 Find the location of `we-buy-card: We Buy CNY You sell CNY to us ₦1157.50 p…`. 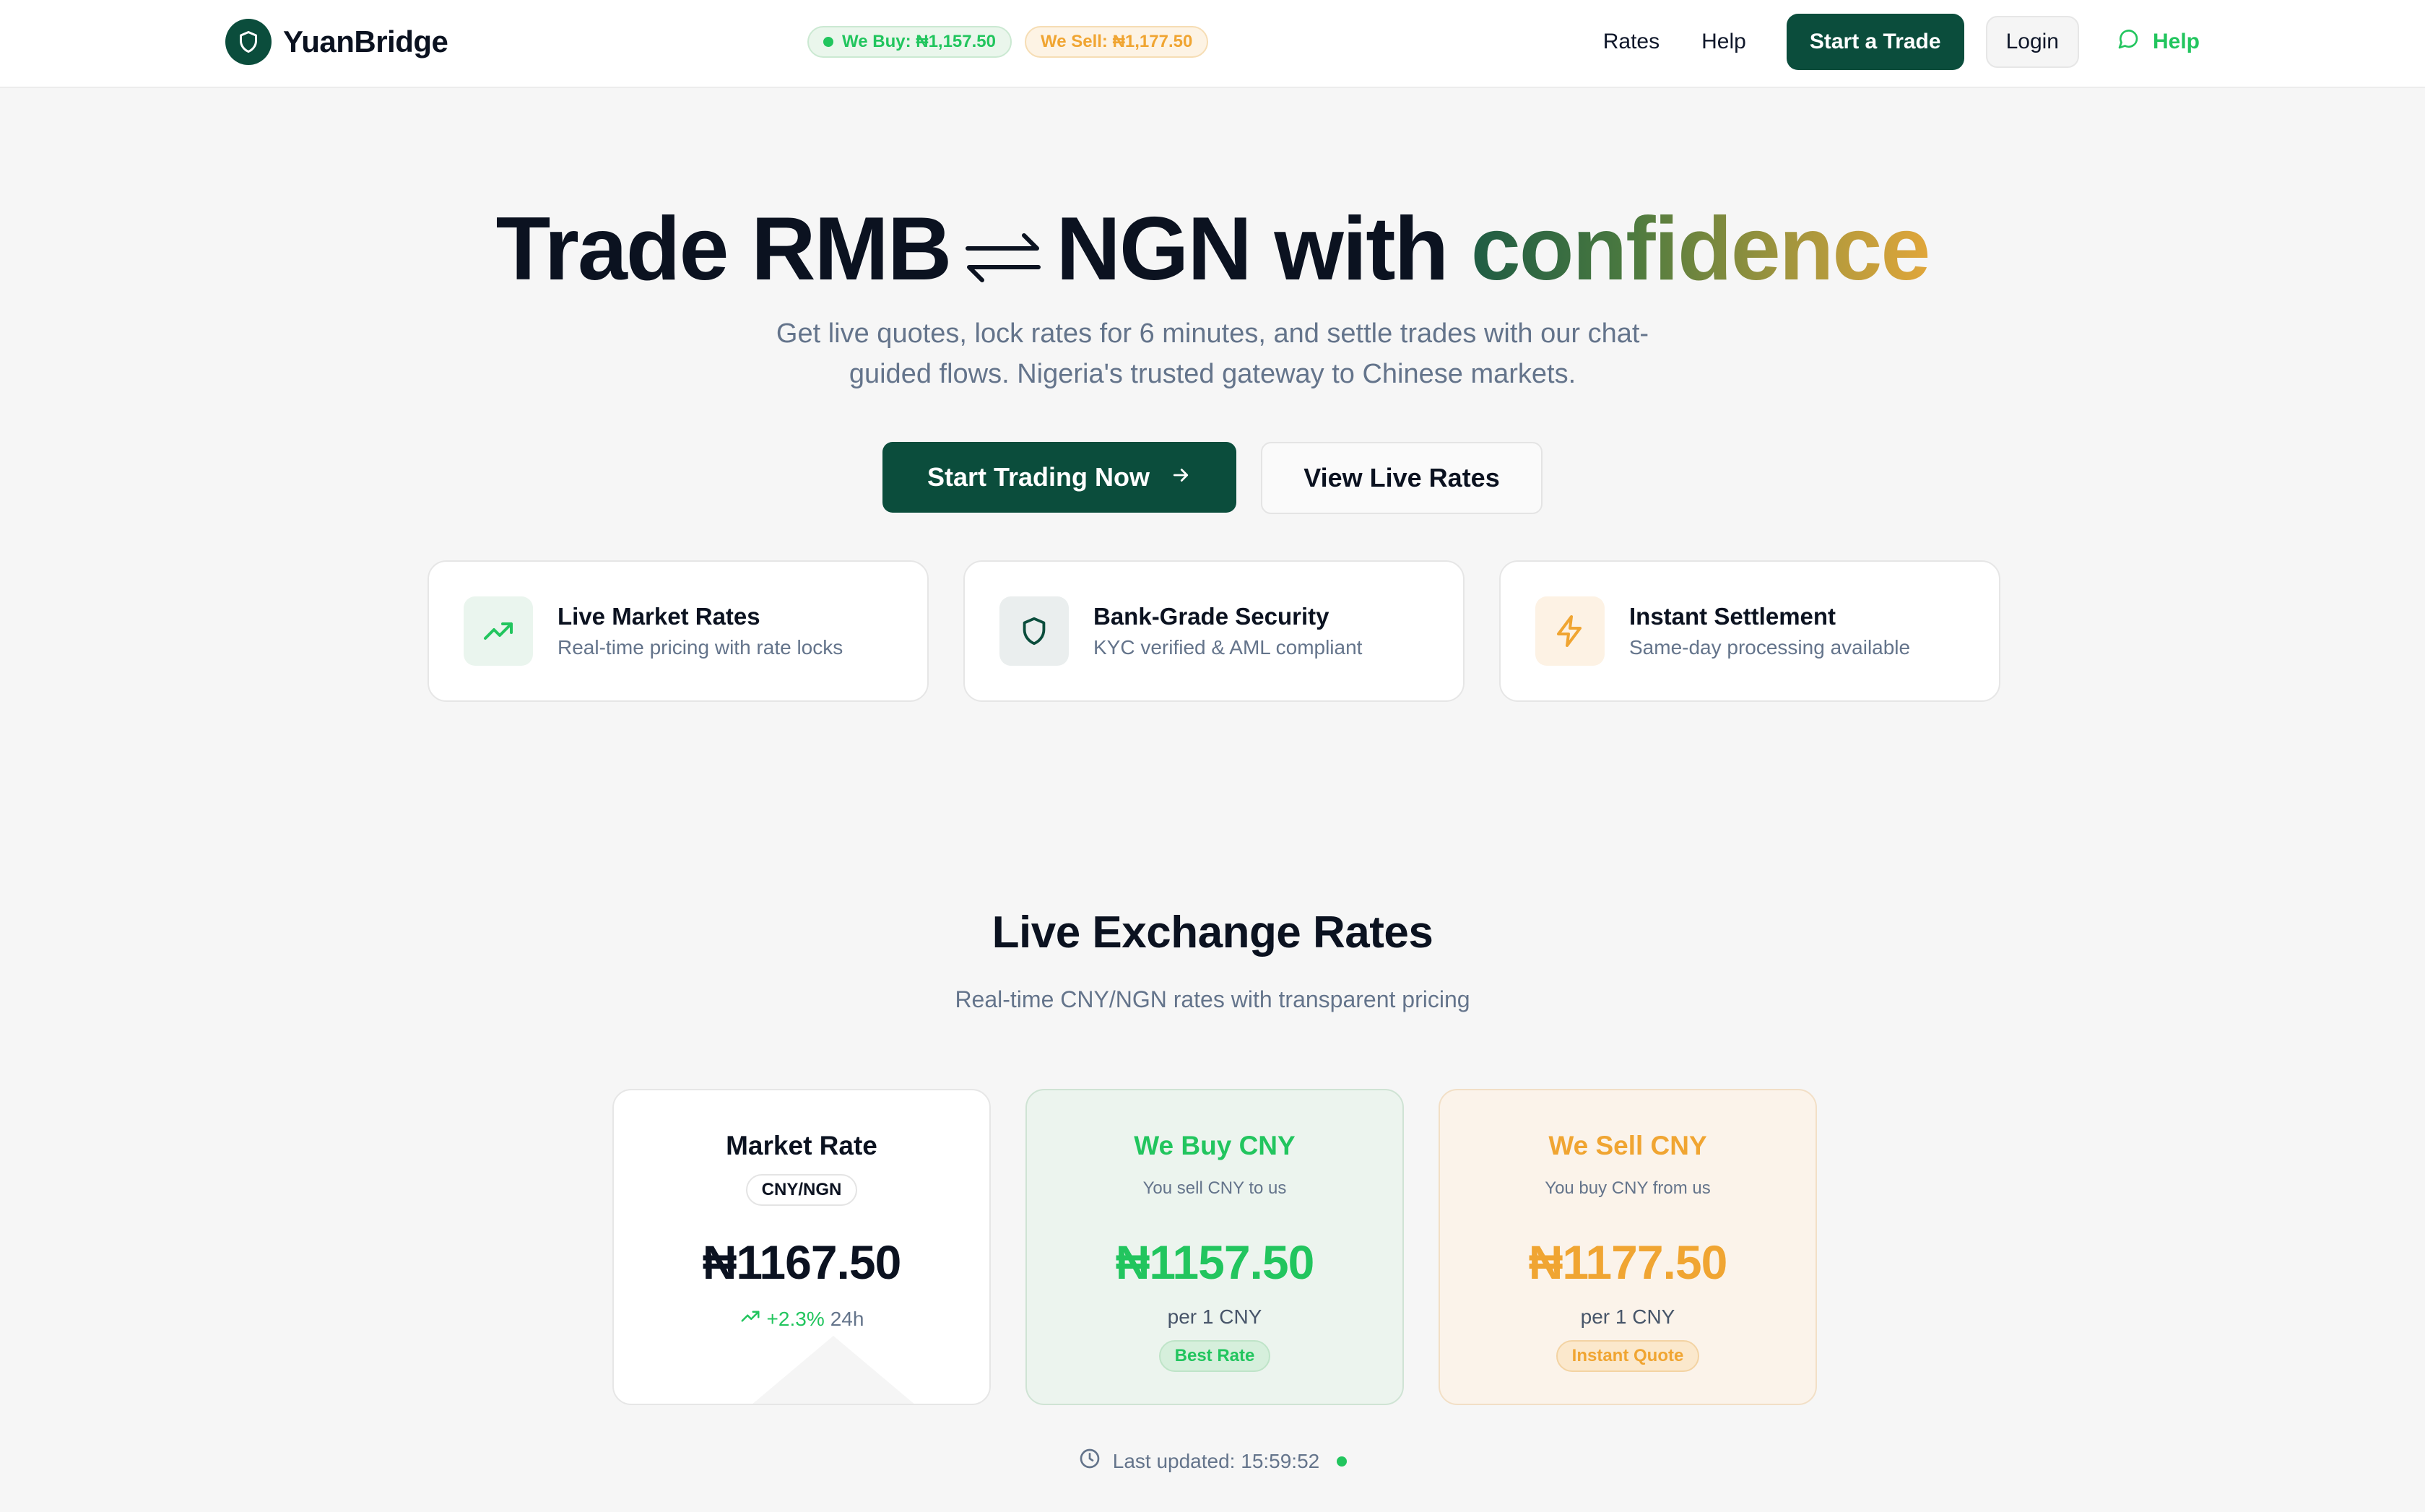

we-buy-card: We Buy CNY You sell CNY to us ₦1157.50 p… is located at coordinates (1214, 1247).